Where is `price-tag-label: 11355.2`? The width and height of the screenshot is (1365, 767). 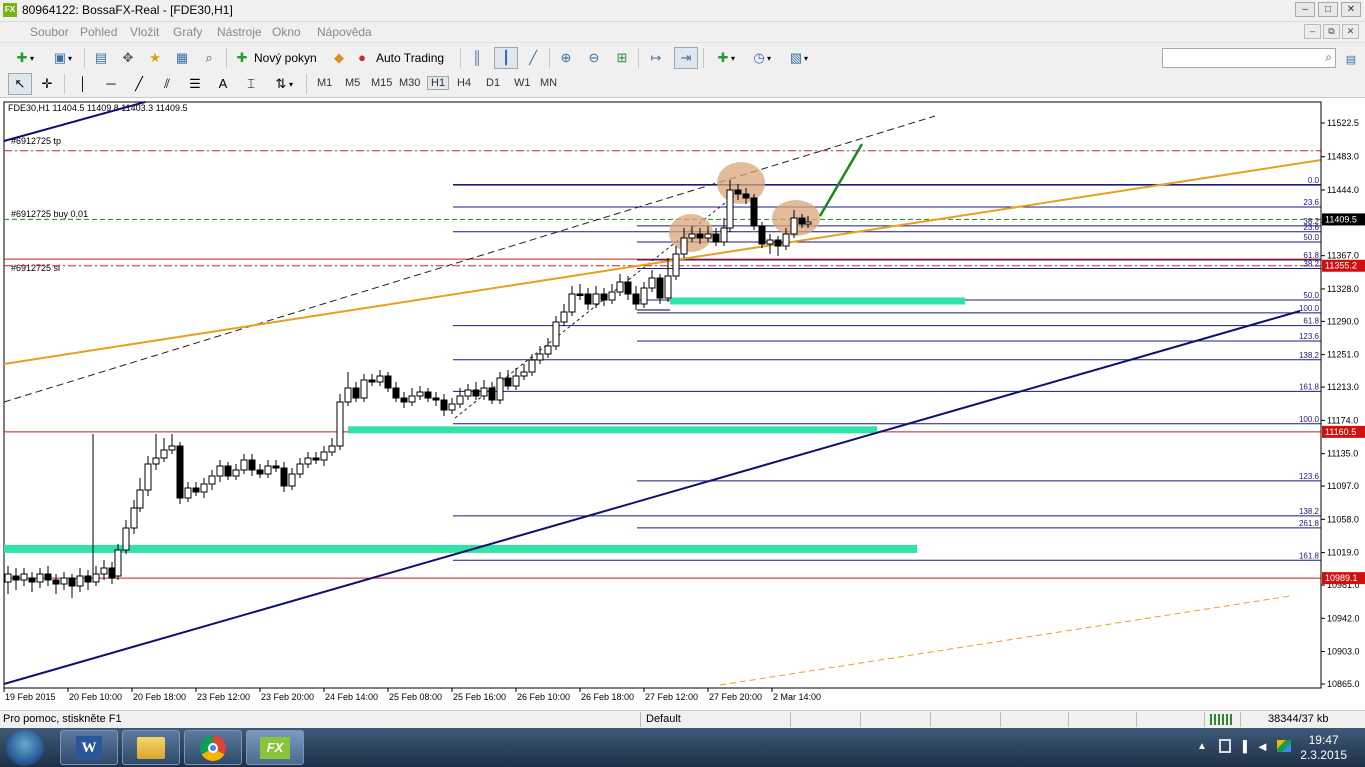
price-tag-label: 11355.2 is located at coordinates (1341, 266).